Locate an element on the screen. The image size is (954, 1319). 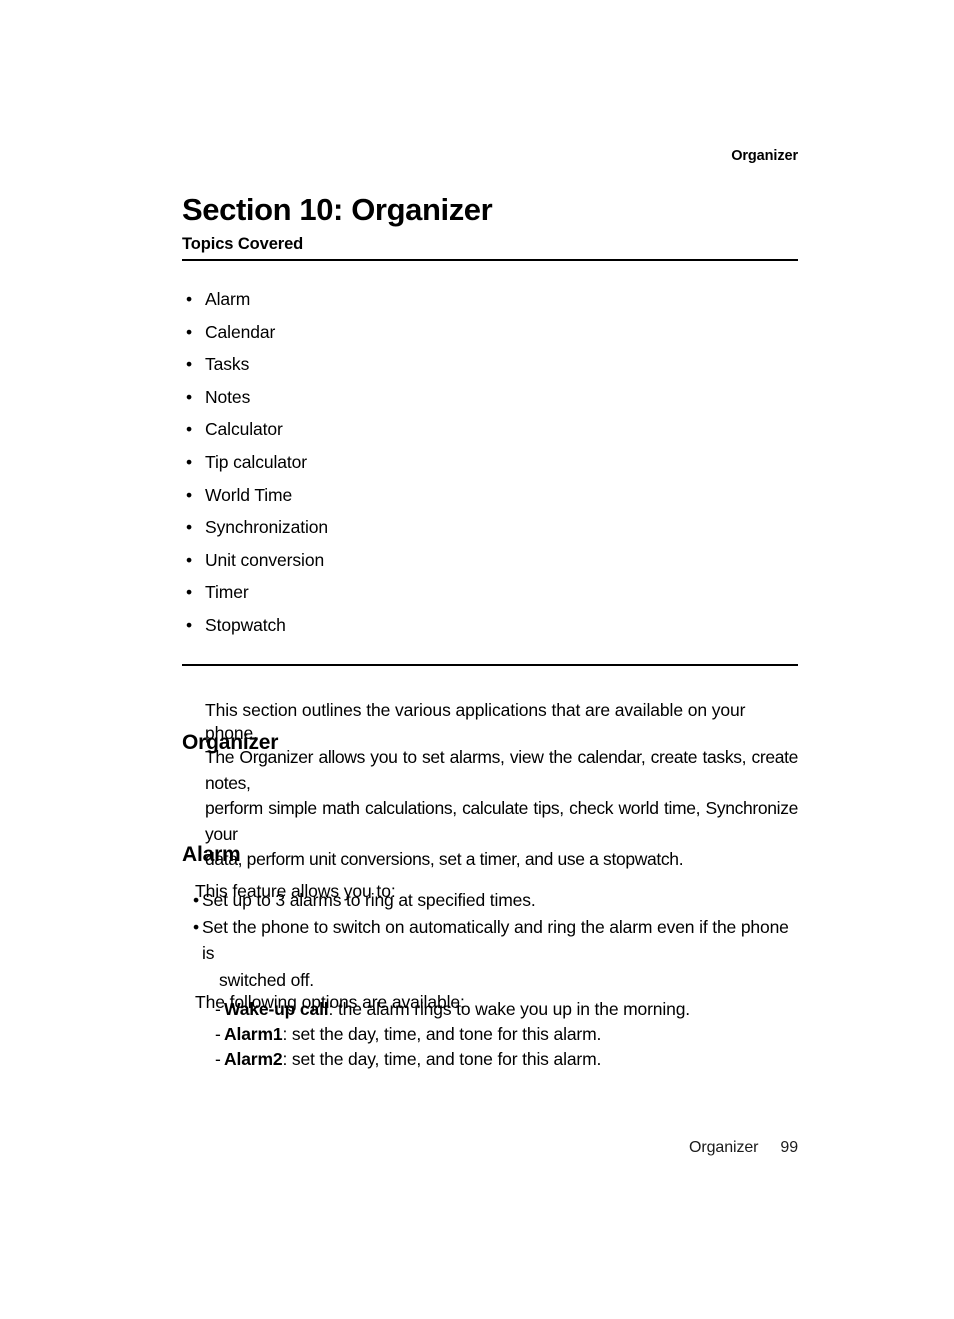
list-item: • Calculator is located at coordinates (492, 429).